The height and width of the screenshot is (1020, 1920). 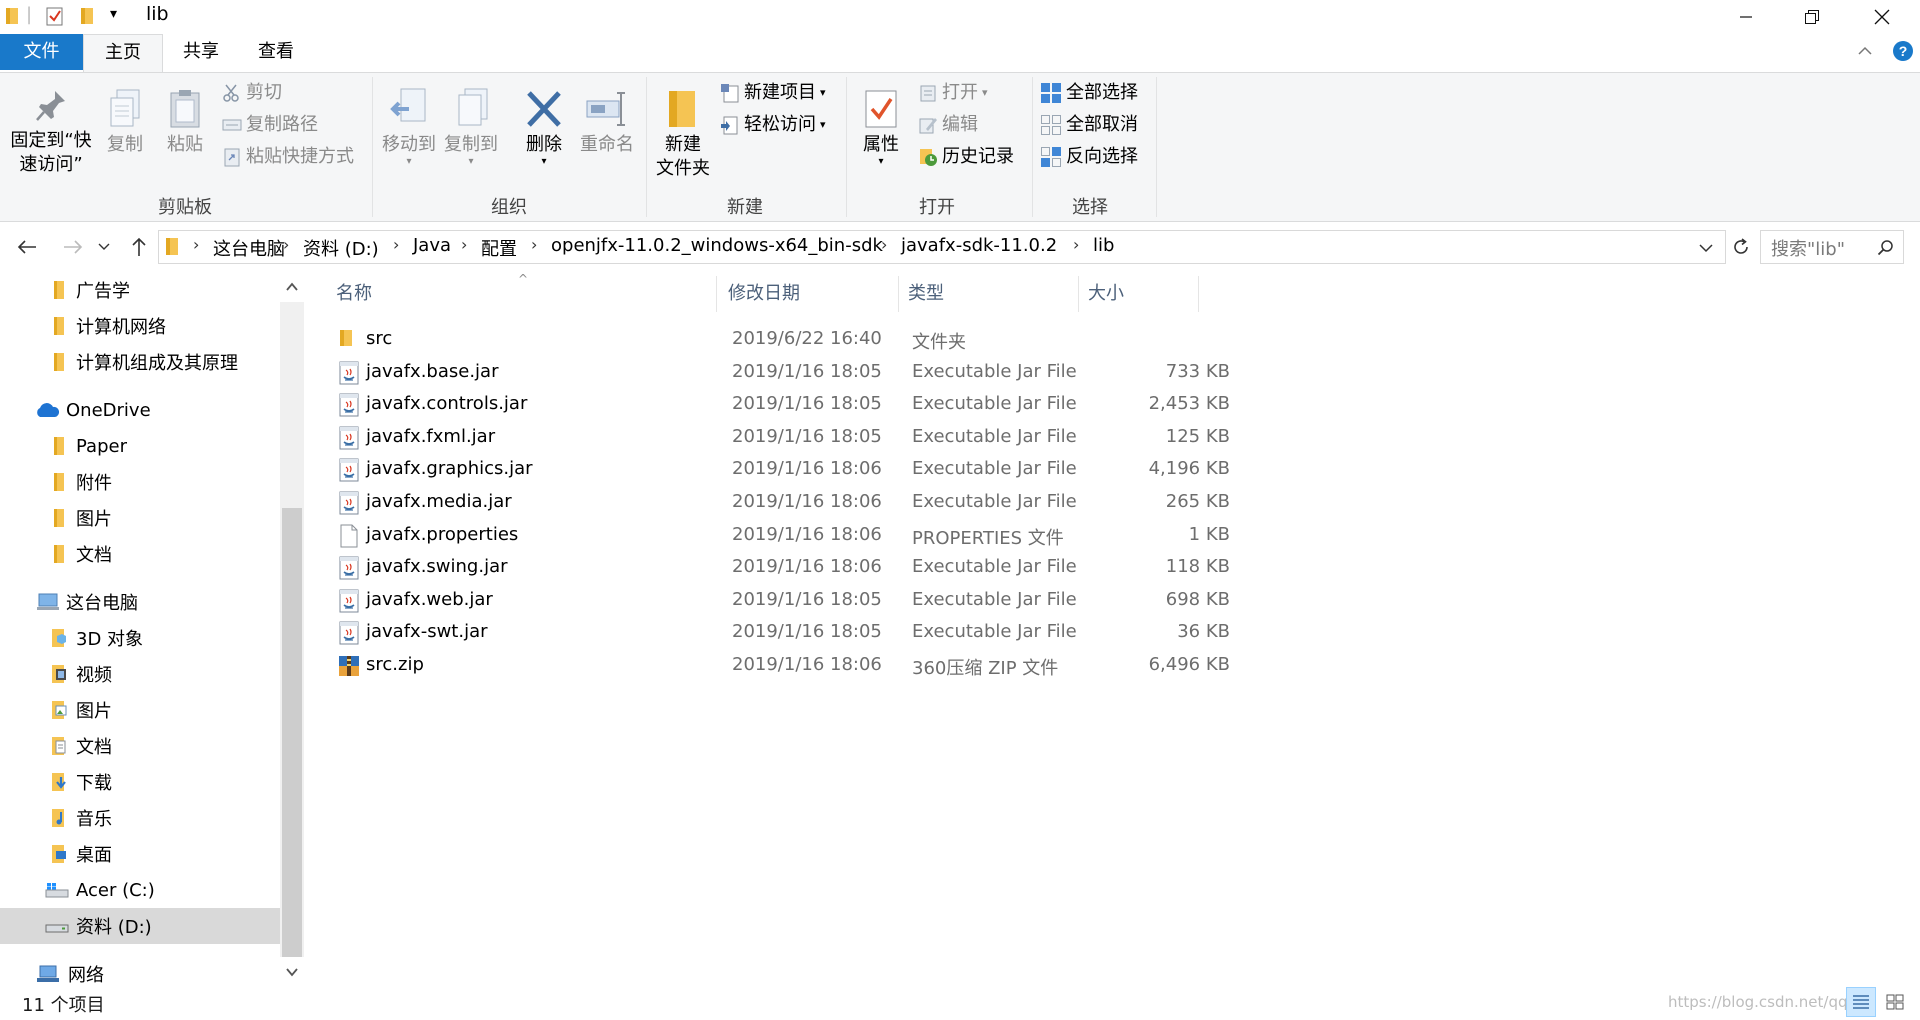 I want to click on window-title: lib, so click(x=157, y=14).